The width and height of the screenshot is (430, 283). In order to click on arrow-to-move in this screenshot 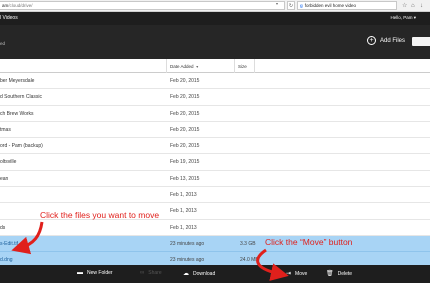, I will do `click(272, 264)`.